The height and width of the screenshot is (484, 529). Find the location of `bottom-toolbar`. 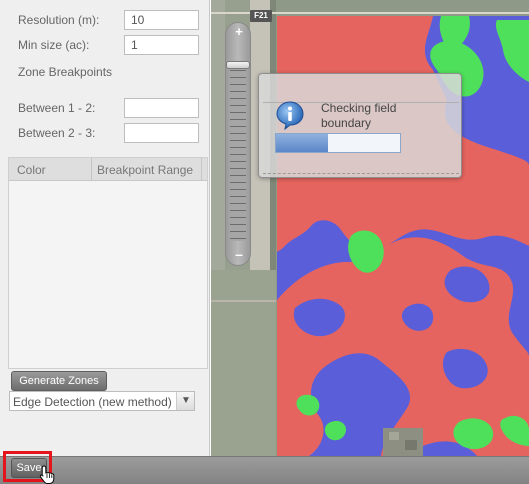

bottom-toolbar is located at coordinates (264, 470).